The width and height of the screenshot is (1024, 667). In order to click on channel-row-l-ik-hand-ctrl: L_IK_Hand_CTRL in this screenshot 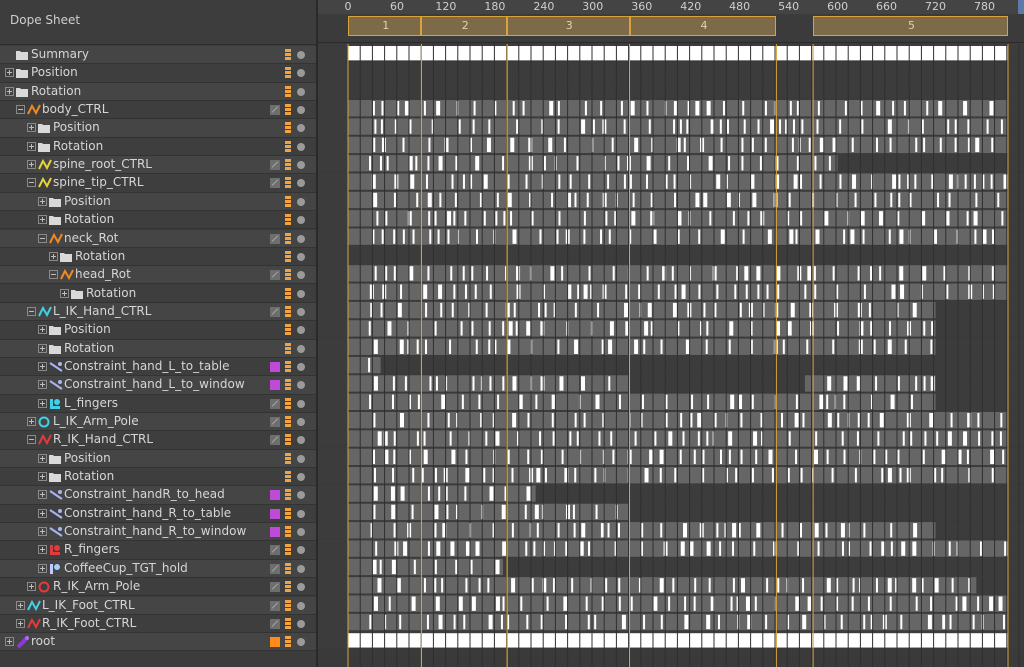, I will do `click(158, 312)`.